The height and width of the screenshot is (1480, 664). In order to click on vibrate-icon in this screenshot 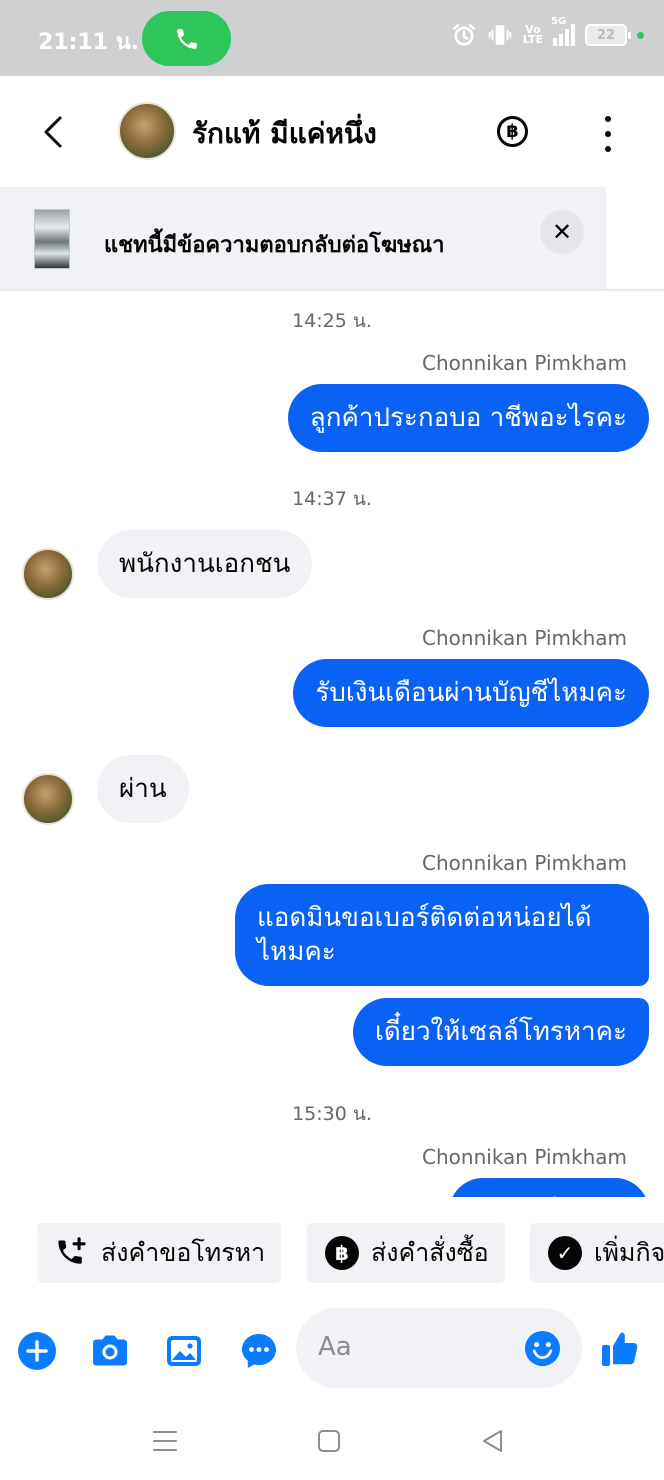, I will do `click(500, 35)`.